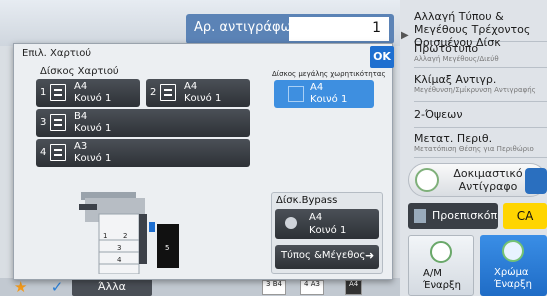 This screenshot has height=296, width=547. I want to click on rp-item-subtitle: Μετατόπιση Θέσης για Περιθώριο, so click(474, 149).